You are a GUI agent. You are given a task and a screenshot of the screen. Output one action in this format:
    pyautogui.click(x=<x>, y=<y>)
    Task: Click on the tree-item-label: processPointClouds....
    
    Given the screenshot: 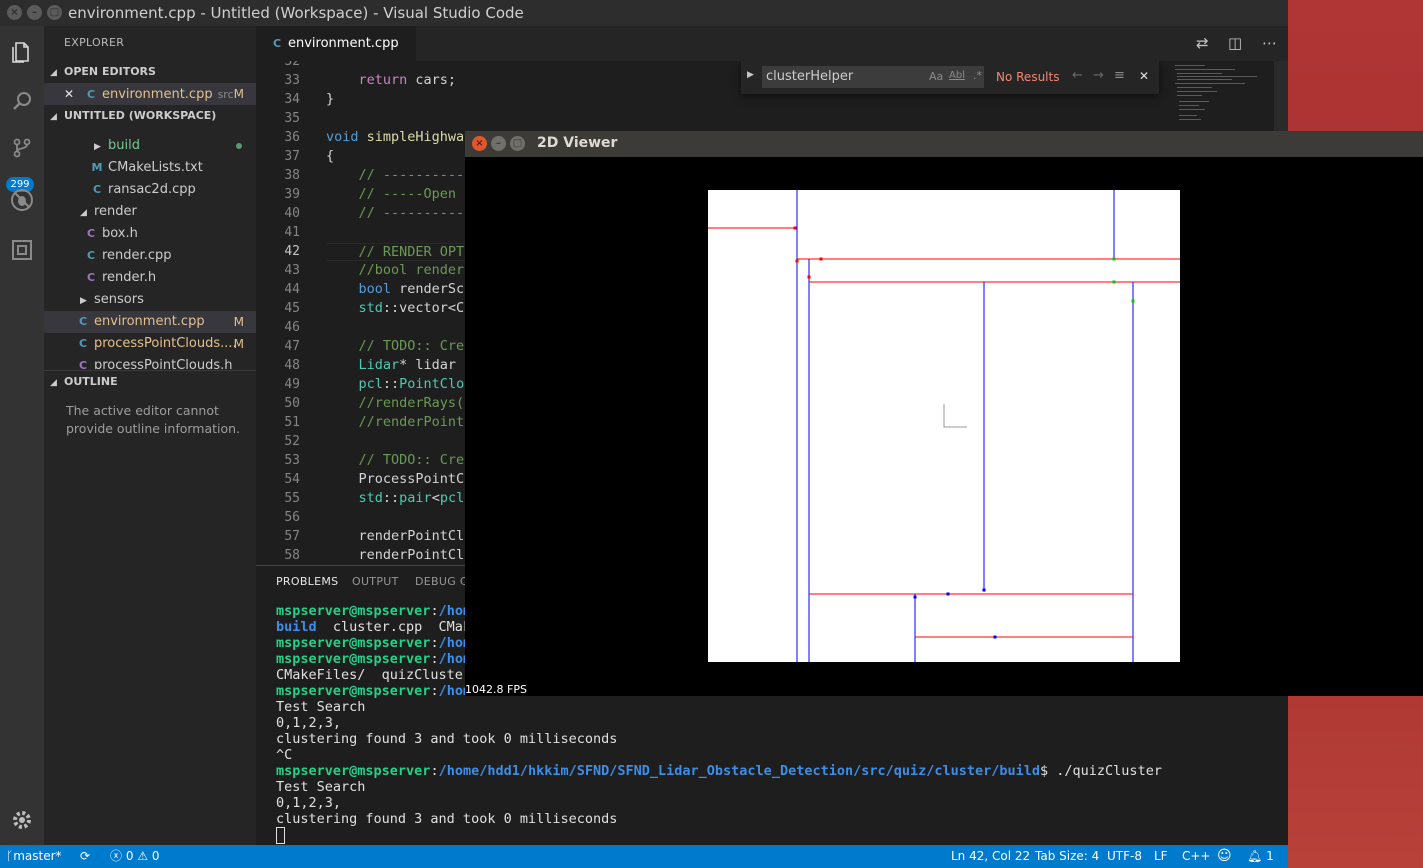 What is the action you would take?
    pyautogui.click(x=165, y=343)
    